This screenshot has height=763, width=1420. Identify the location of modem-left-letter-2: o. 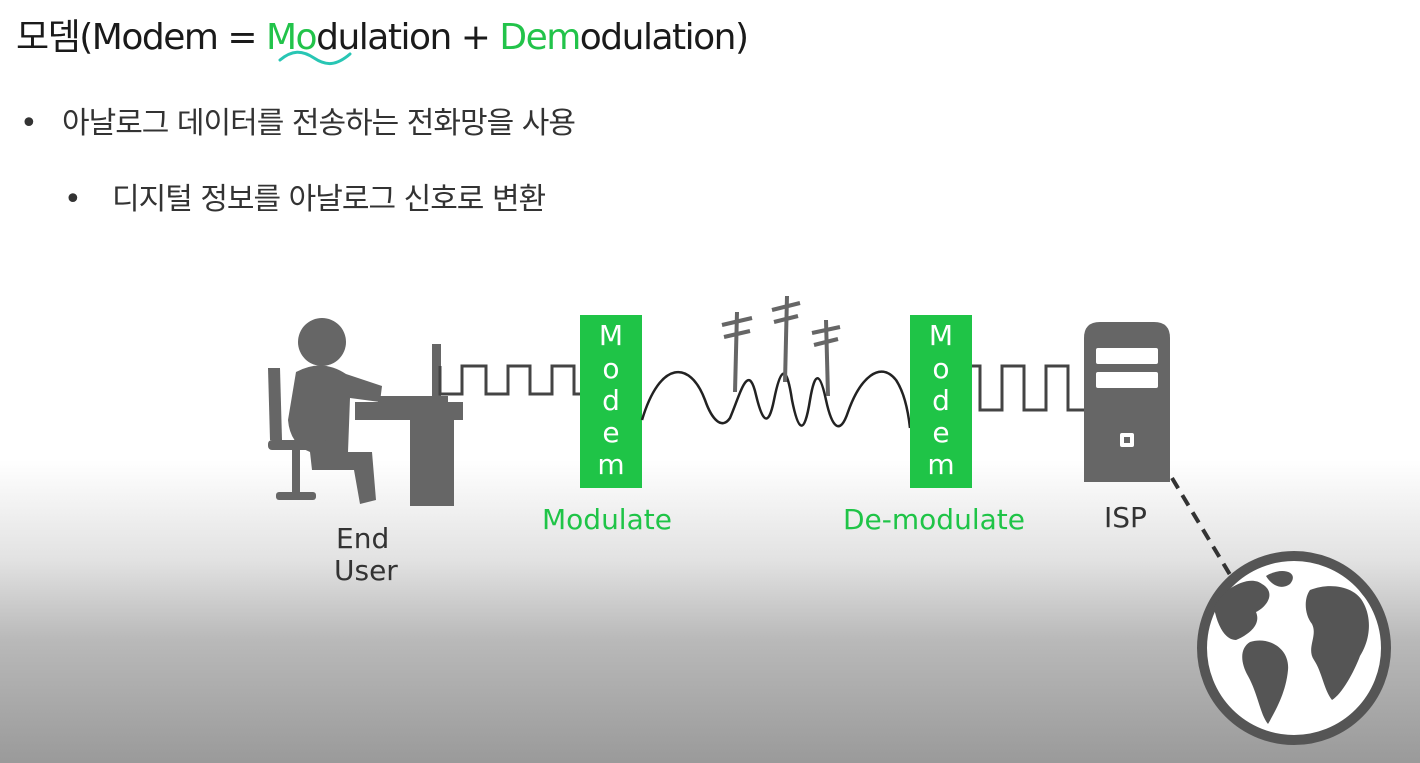
(610, 368).